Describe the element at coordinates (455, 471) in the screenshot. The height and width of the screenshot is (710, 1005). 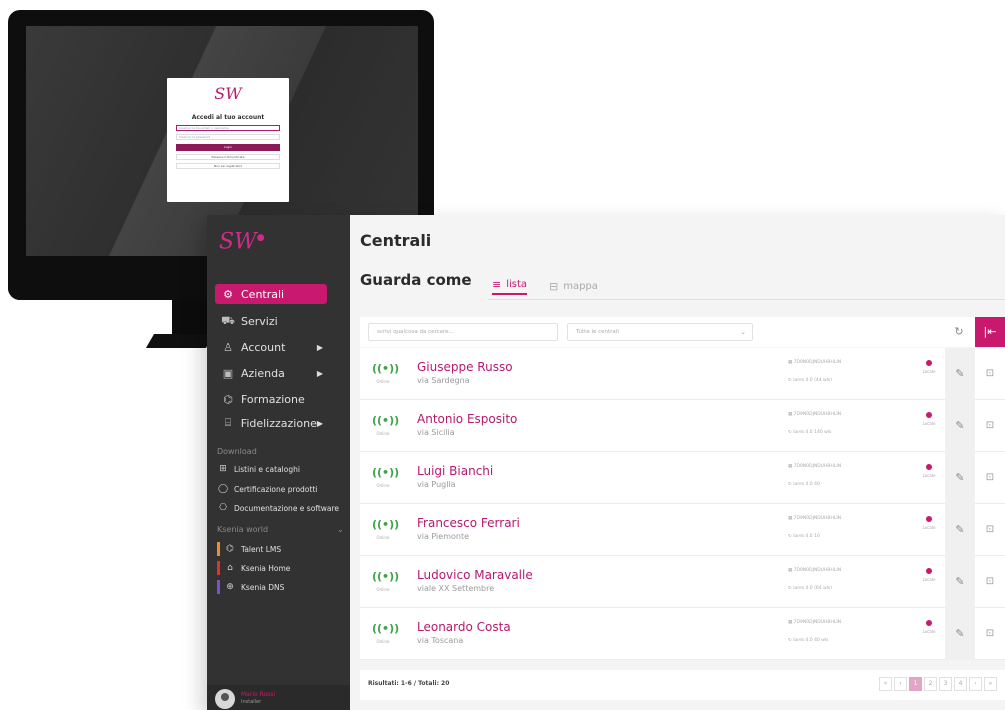
I see `centrale-name: Luigi Bianchi` at that location.